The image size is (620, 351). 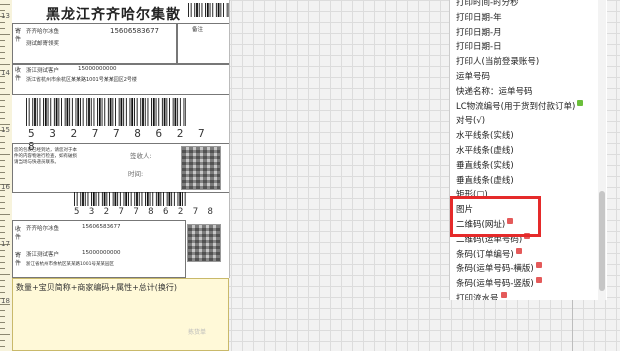 What do you see at coordinates (602, 150) in the screenshot?
I see `field-list-scrollbar` at bounding box center [602, 150].